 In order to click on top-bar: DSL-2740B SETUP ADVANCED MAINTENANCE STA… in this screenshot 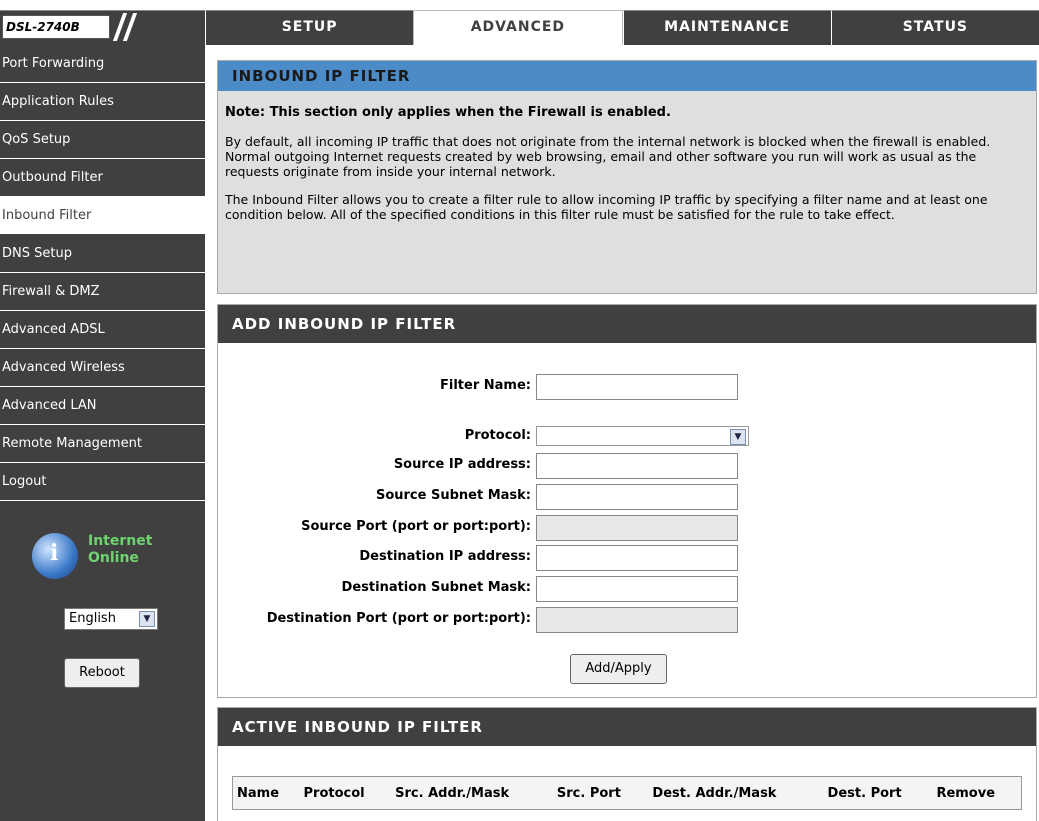, I will do `click(519, 22)`.